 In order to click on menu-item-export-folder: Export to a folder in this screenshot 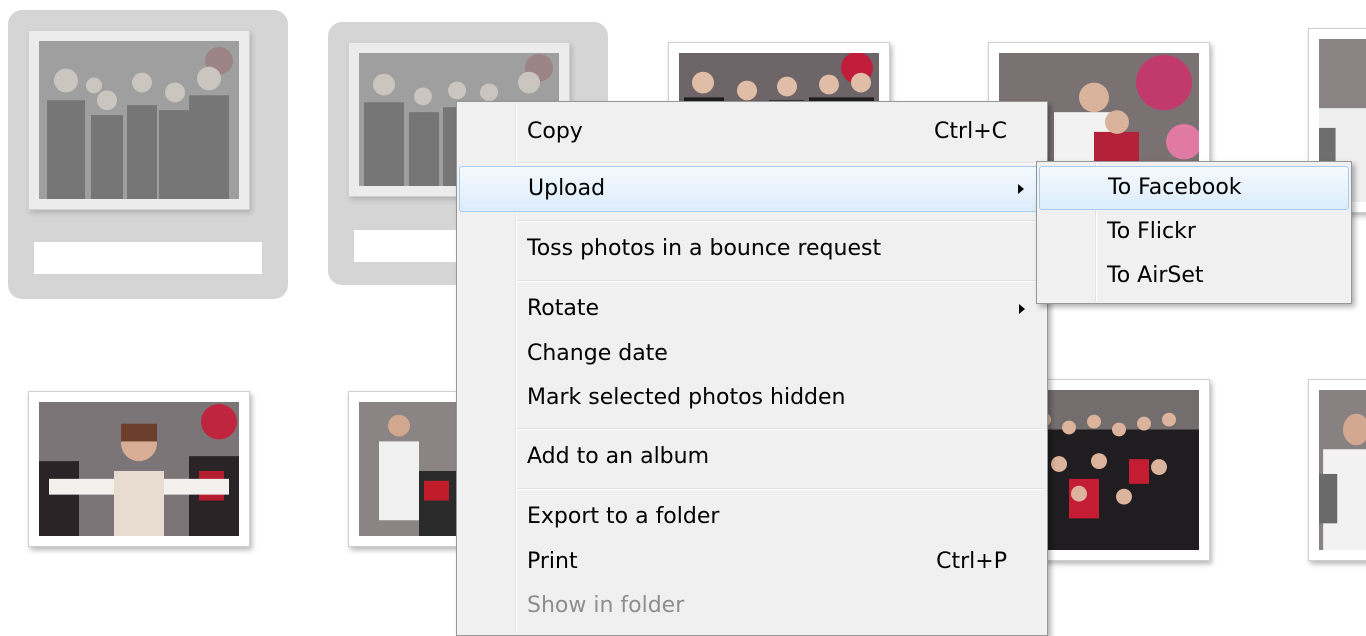, I will do `click(752, 517)`.